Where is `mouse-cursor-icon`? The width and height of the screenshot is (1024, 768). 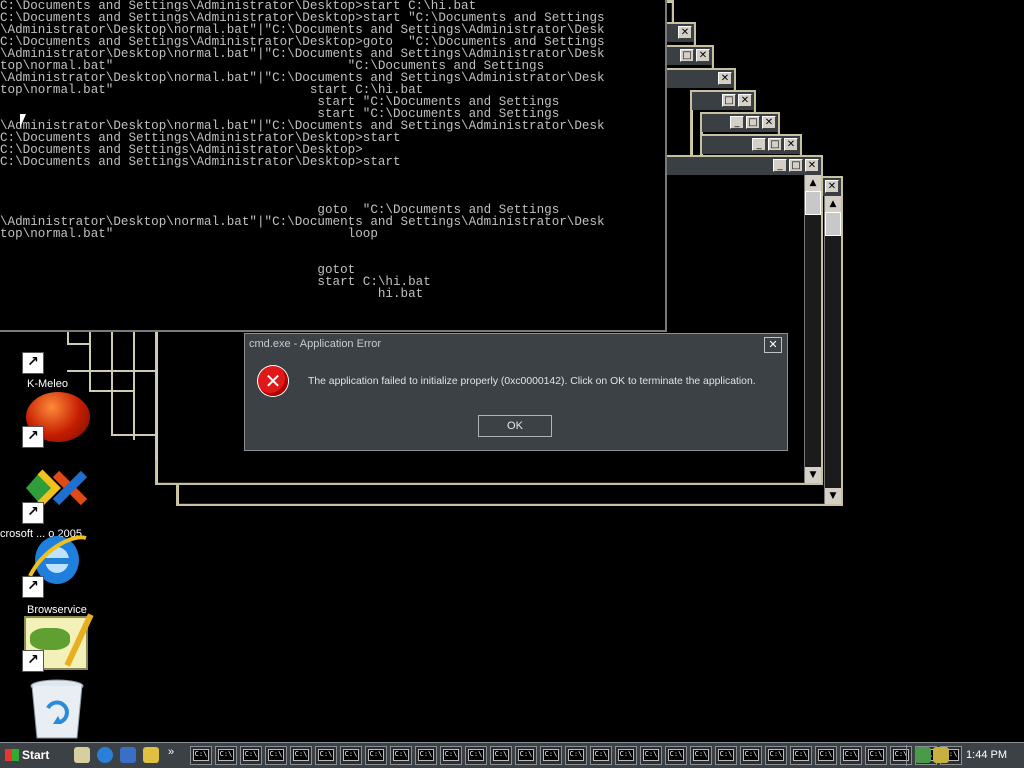 mouse-cursor-icon is located at coordinates (23, 121).